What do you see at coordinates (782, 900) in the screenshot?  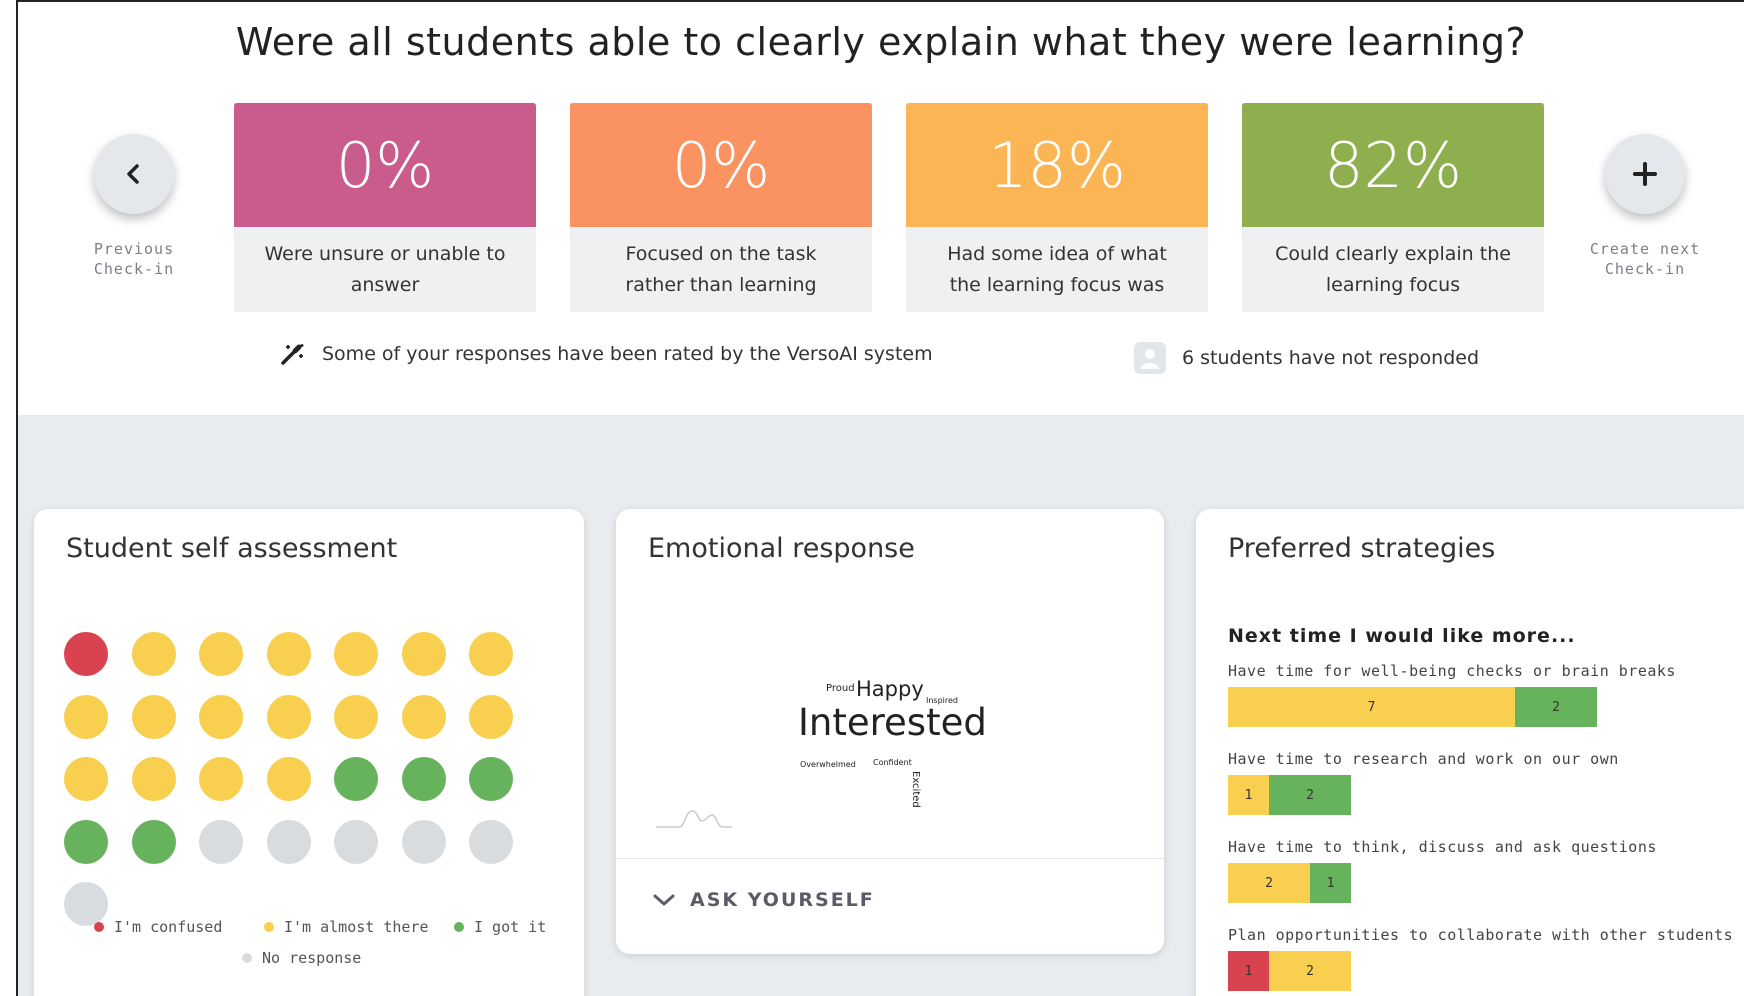 I see `ask-yourself-label: ASK YOURSELF` at bounding box center [782, 900].